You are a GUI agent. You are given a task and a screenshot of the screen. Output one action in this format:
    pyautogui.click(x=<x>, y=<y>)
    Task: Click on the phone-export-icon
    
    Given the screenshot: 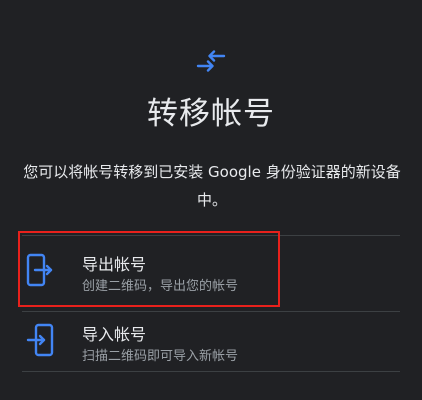 What is the action you would take?
    pyautogui.click(x=39, y=270)
    